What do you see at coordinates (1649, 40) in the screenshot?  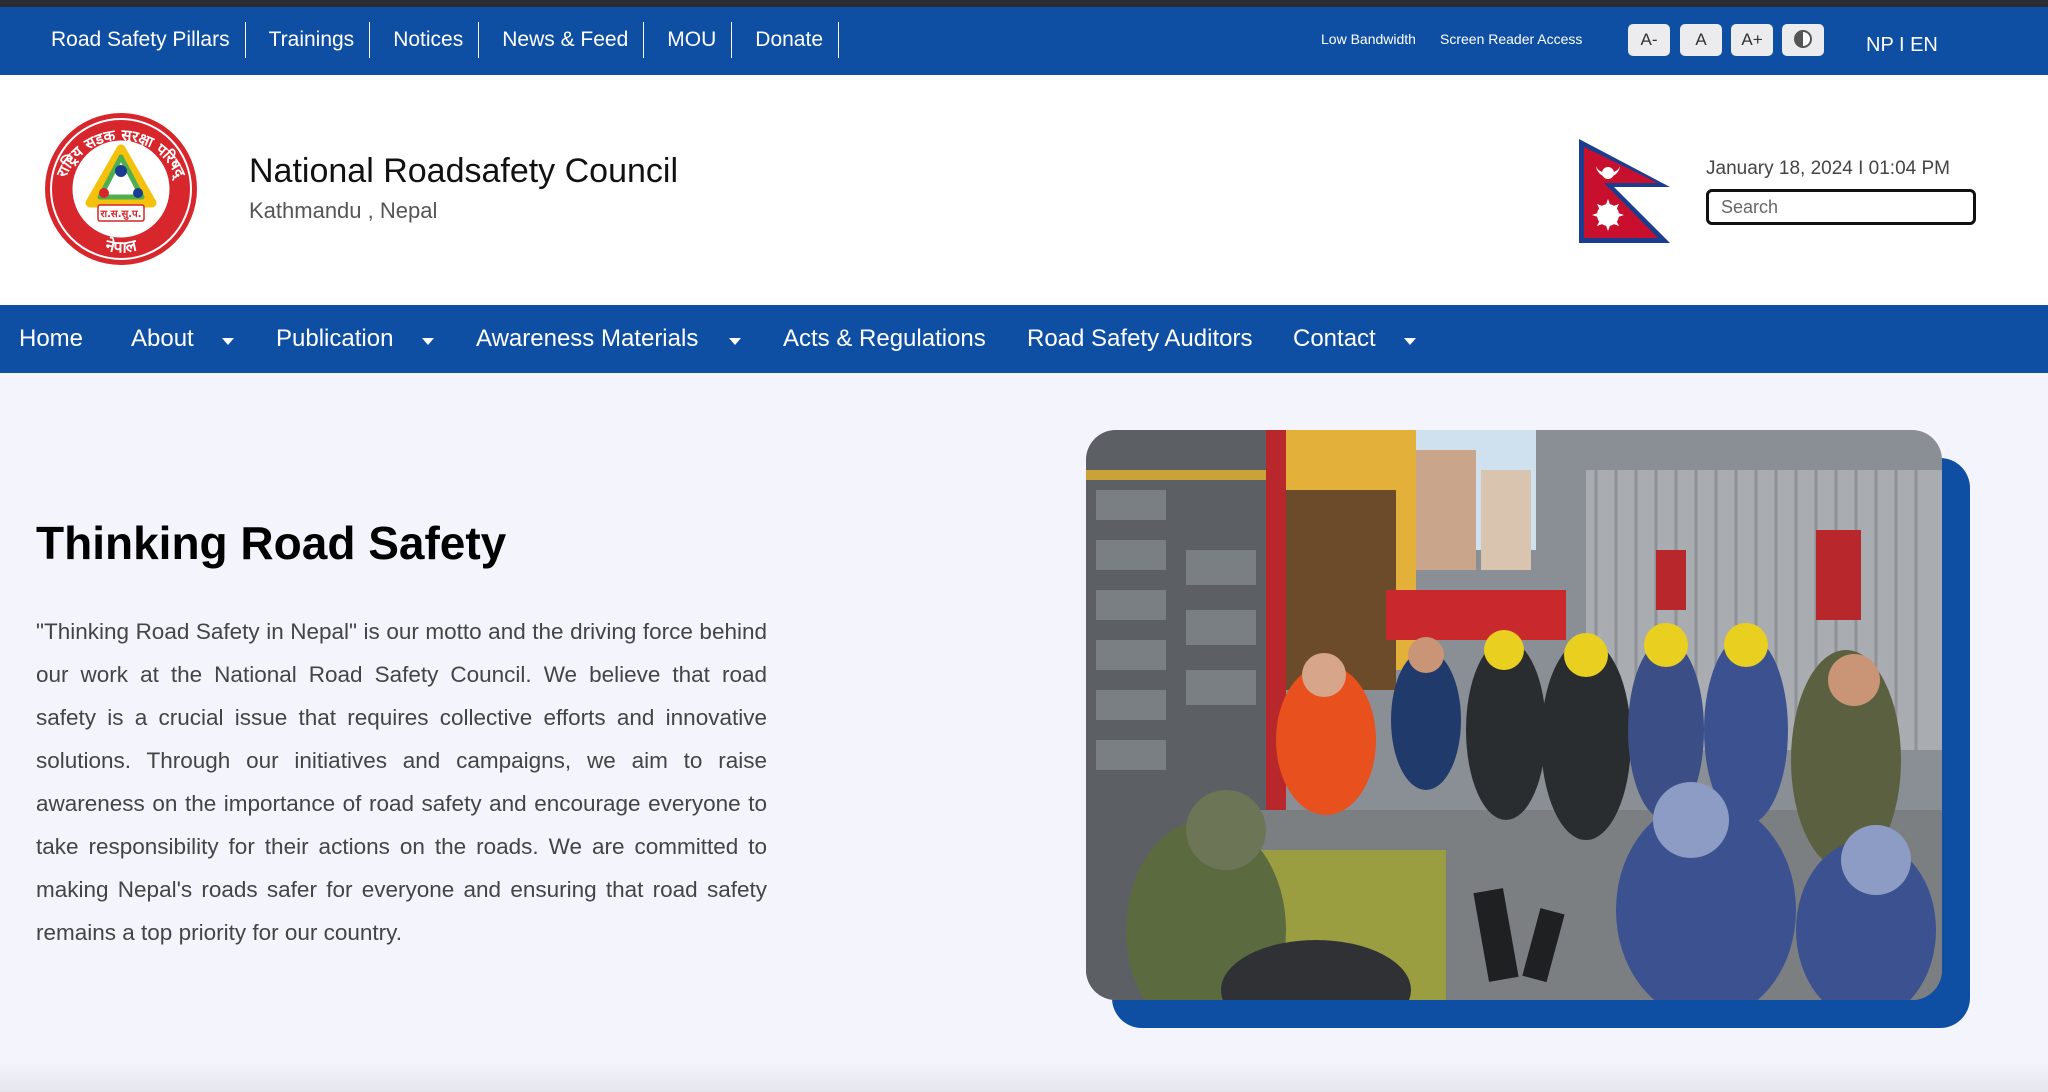 I see `font-decrease-button: A-` at bounding box center [1649, 40].